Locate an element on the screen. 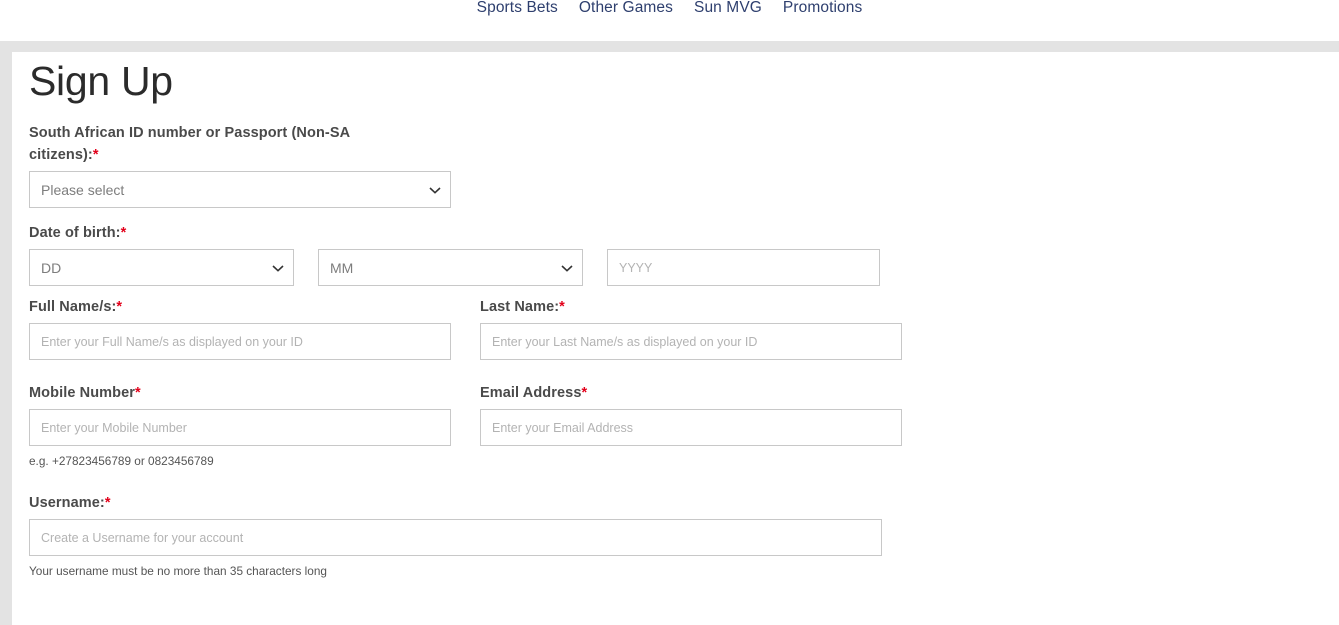 The width and height of the screenshot is (1339, 625). dob-month-select-wrapper: MM is located at coordinates (450, 267).